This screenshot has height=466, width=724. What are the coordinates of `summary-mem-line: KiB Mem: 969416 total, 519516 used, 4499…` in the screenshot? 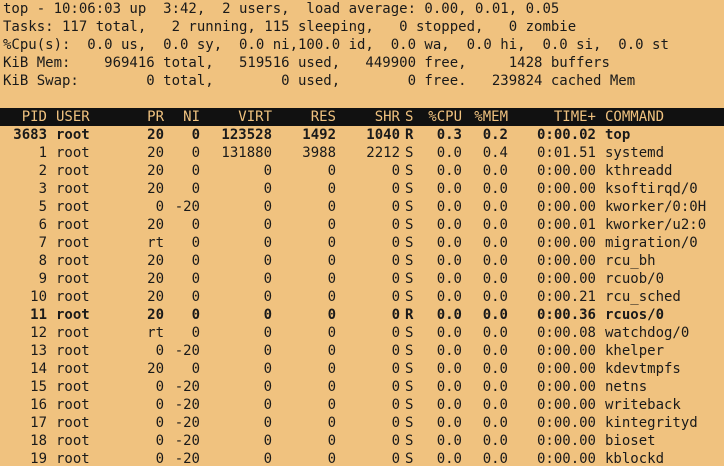 It's located at (306, 63).